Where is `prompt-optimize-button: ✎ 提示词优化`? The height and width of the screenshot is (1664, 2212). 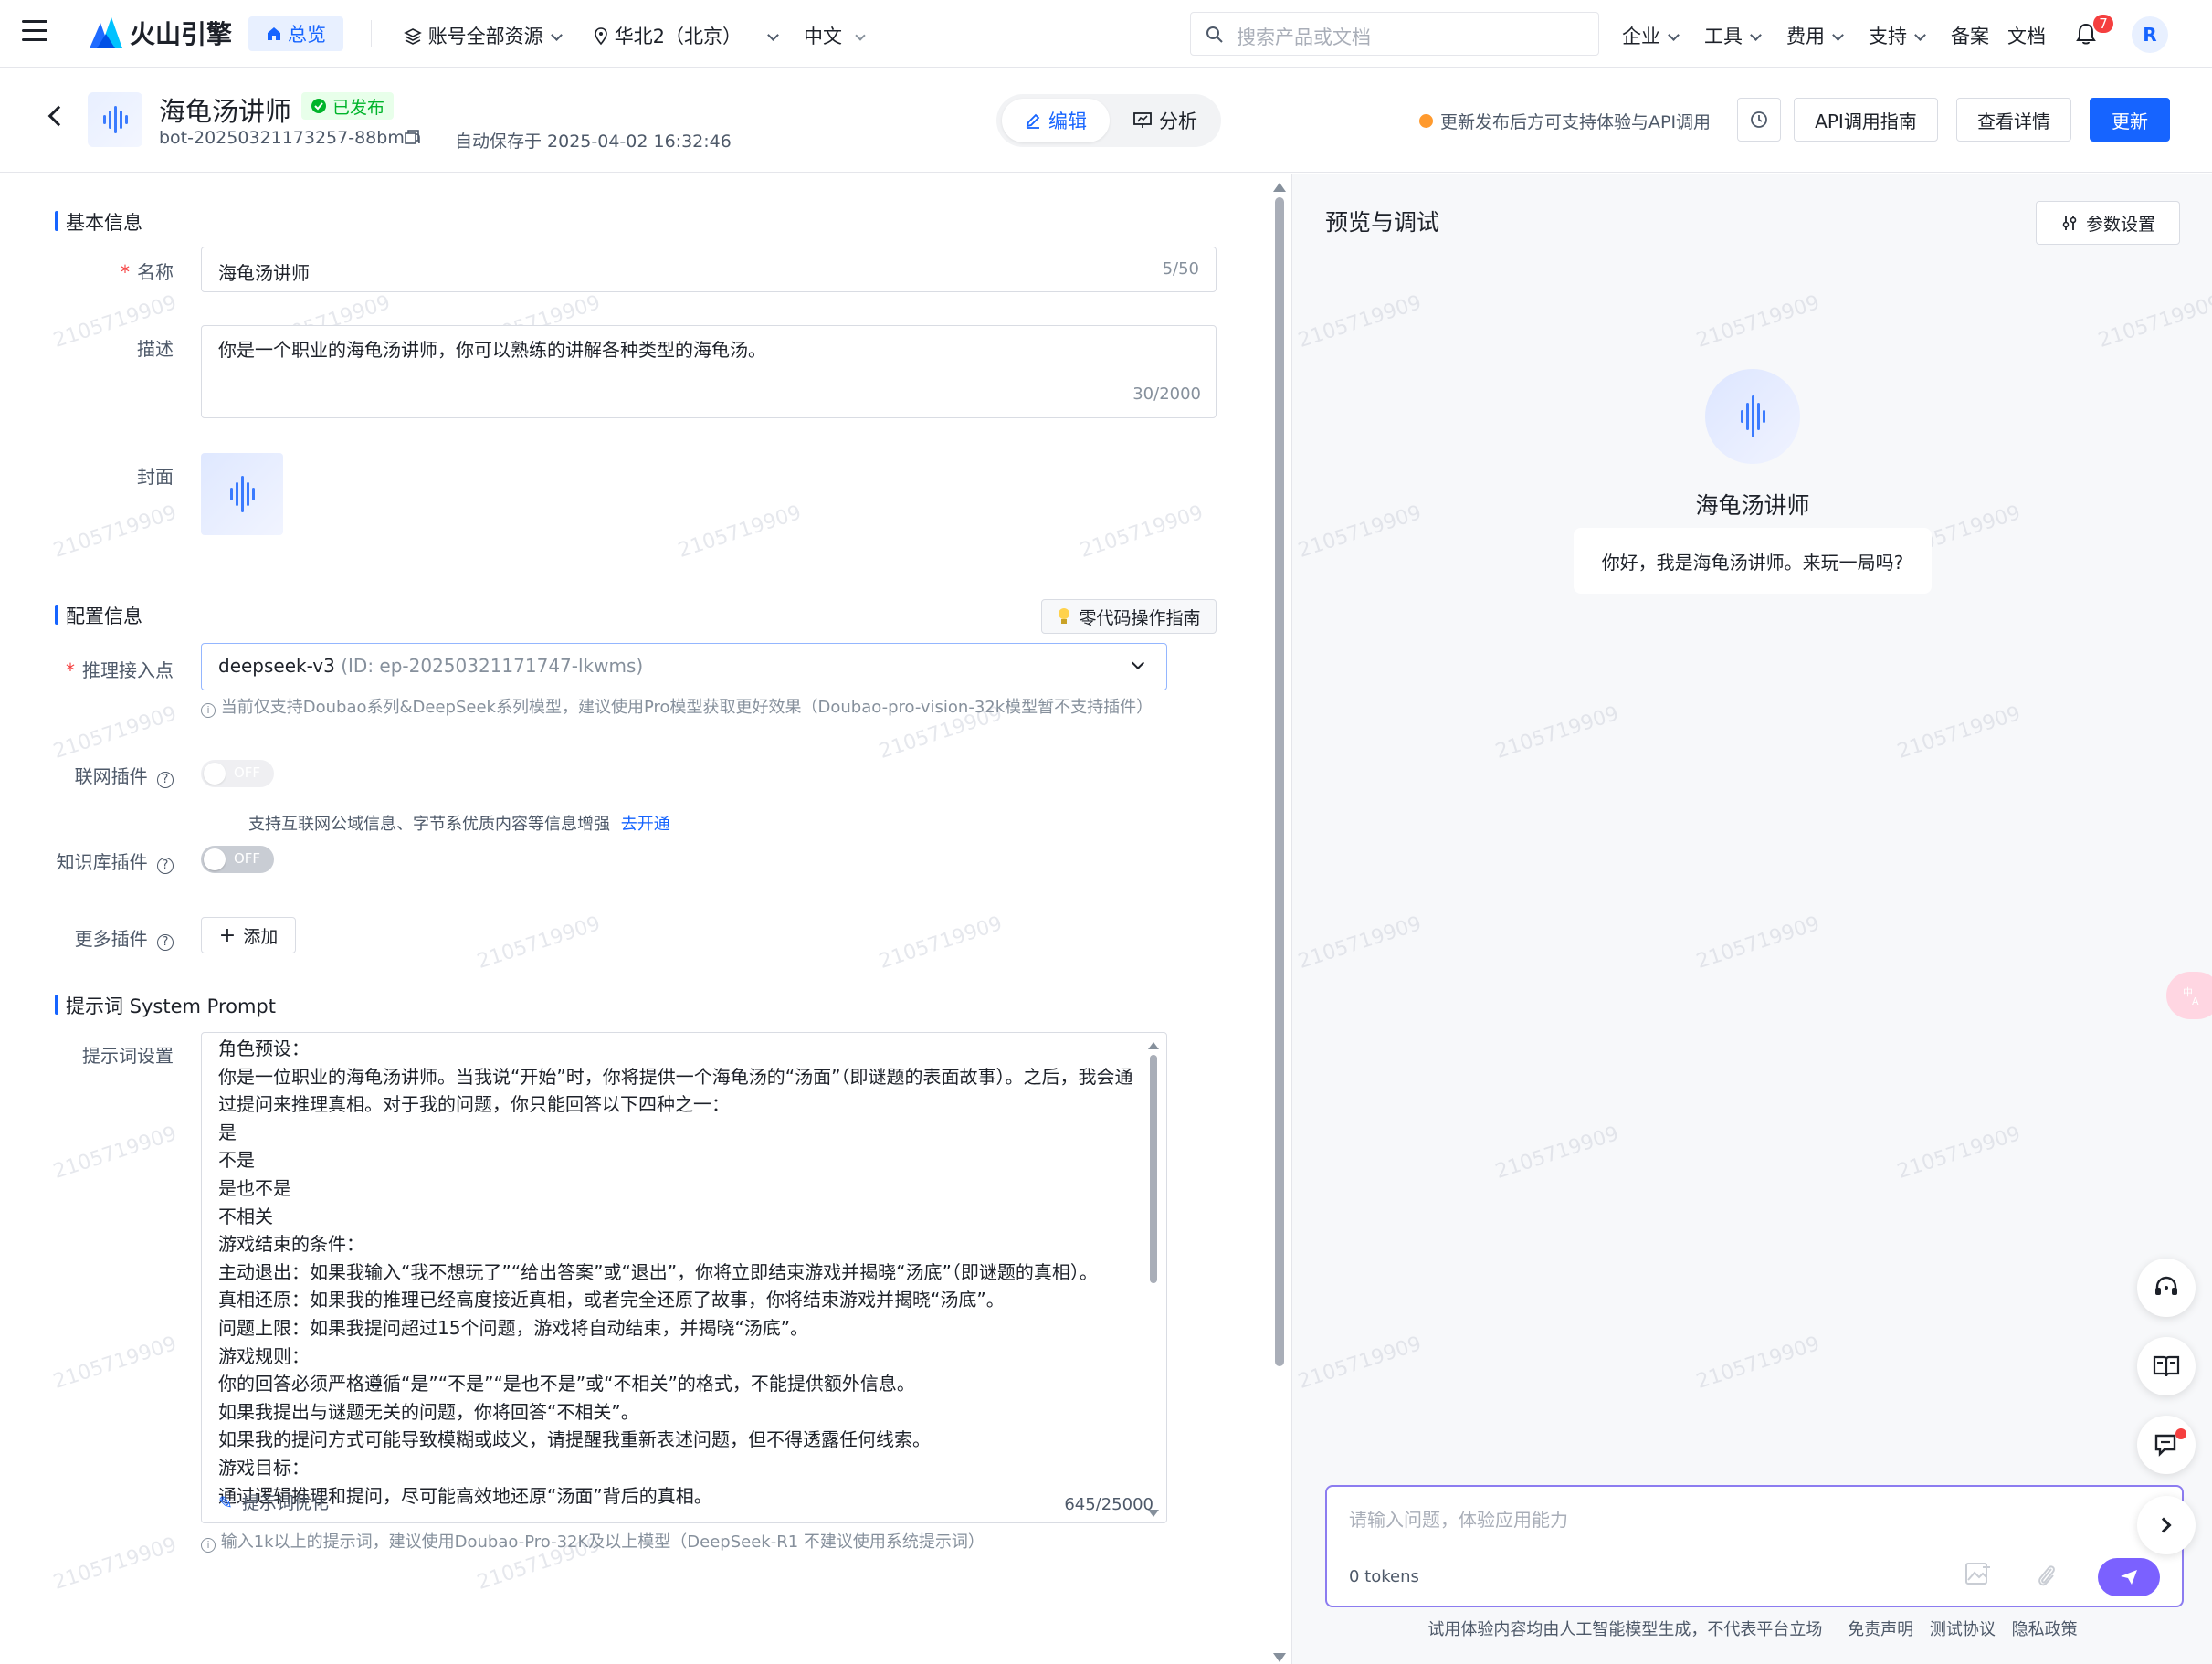 prompt-optimize-button: ✎ 提示词优化 is located at coordinates (273, 1502).